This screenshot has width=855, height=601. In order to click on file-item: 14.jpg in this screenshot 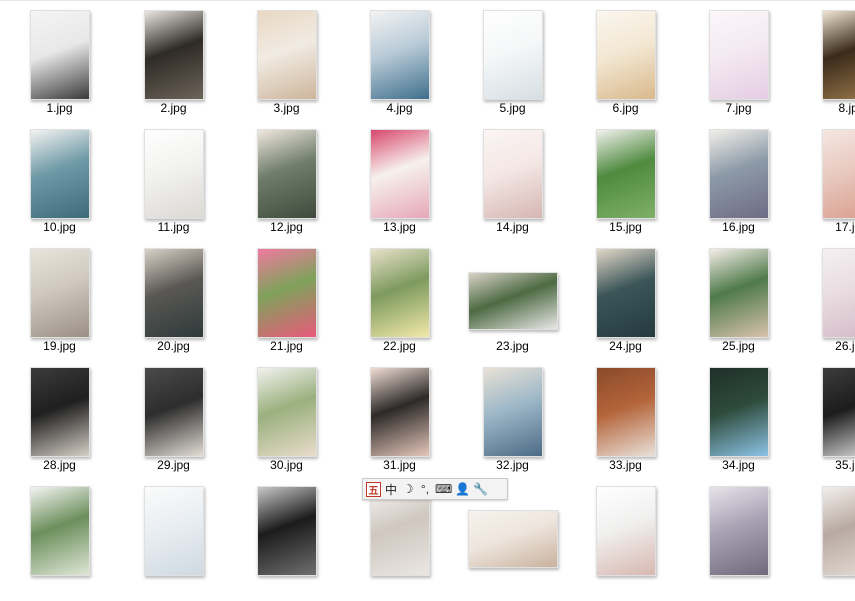, I will do `click(512, 184)`.